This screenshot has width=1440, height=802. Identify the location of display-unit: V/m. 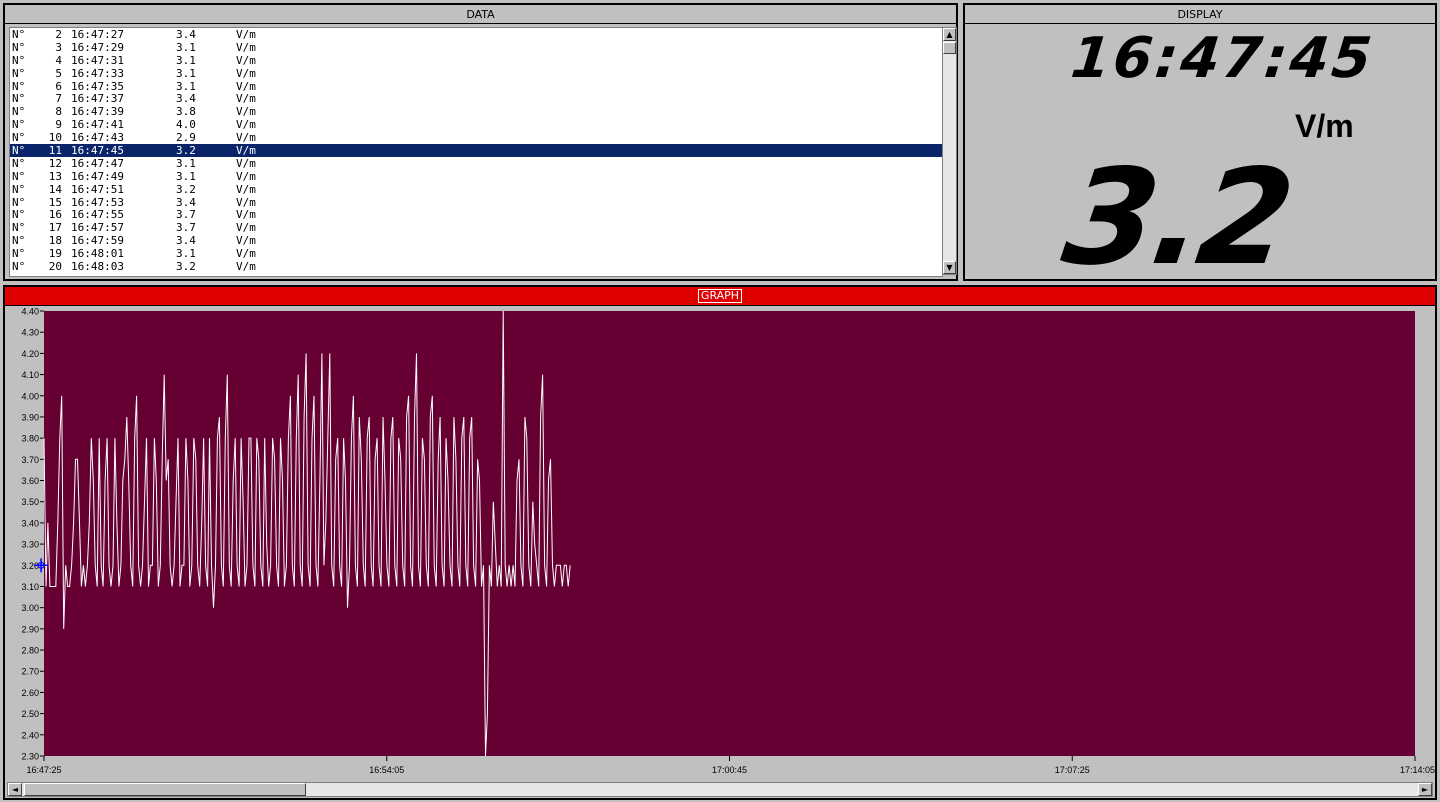
(1324, 126).